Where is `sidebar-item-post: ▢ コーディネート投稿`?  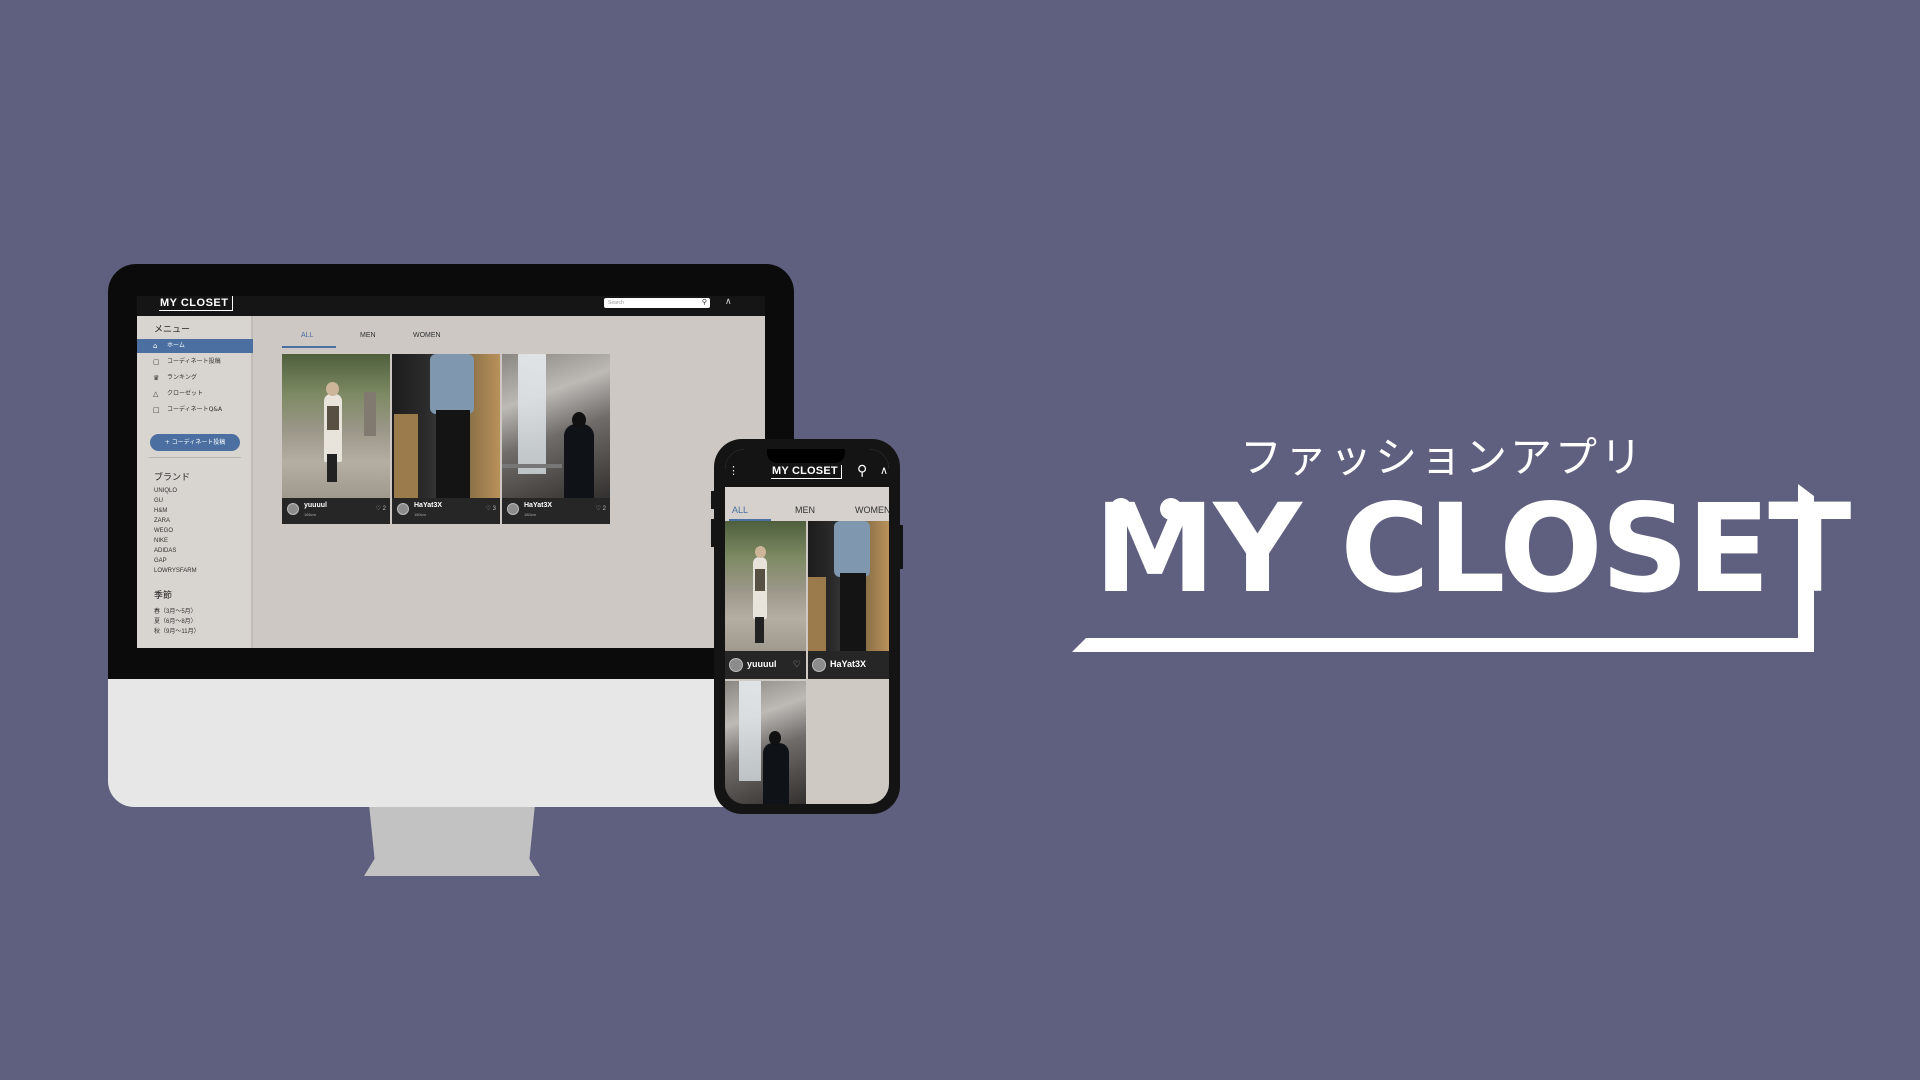 sidebar-item-post: ▢ コーディネート投稿 is located at coordinates (195, 362).